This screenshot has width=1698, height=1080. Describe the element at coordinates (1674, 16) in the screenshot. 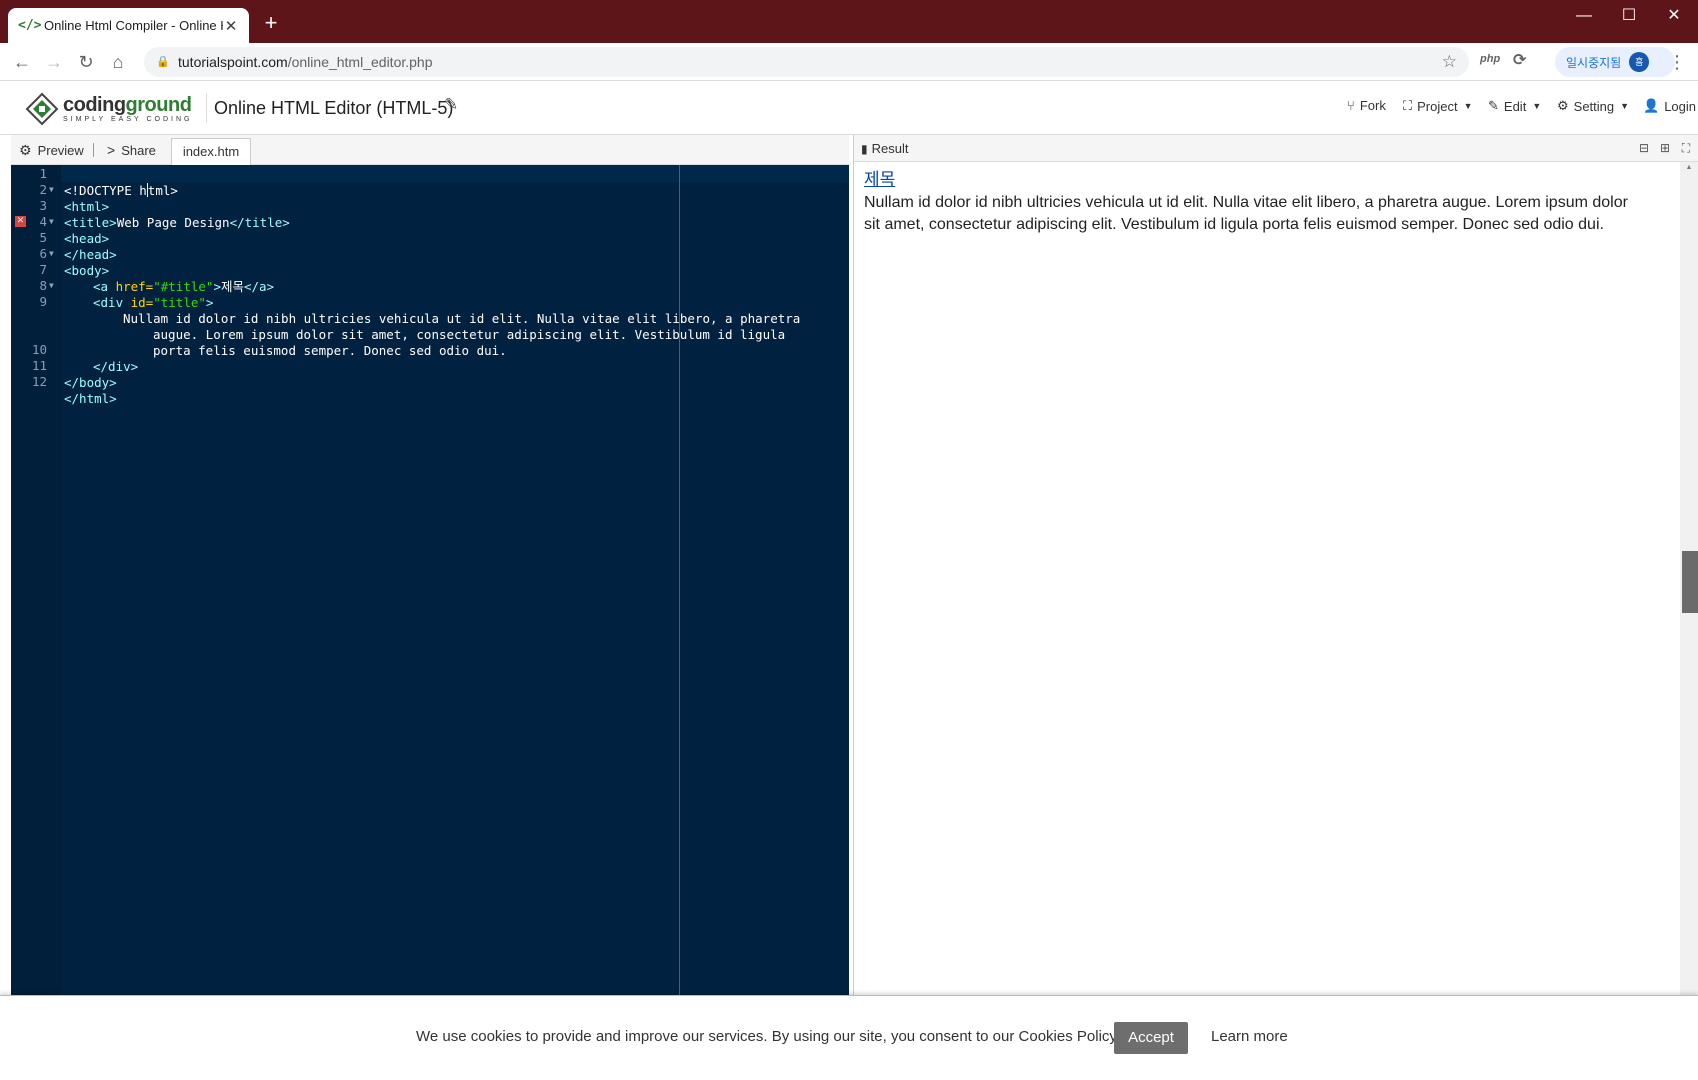

I see `window-close-icon: ✕` at that location.